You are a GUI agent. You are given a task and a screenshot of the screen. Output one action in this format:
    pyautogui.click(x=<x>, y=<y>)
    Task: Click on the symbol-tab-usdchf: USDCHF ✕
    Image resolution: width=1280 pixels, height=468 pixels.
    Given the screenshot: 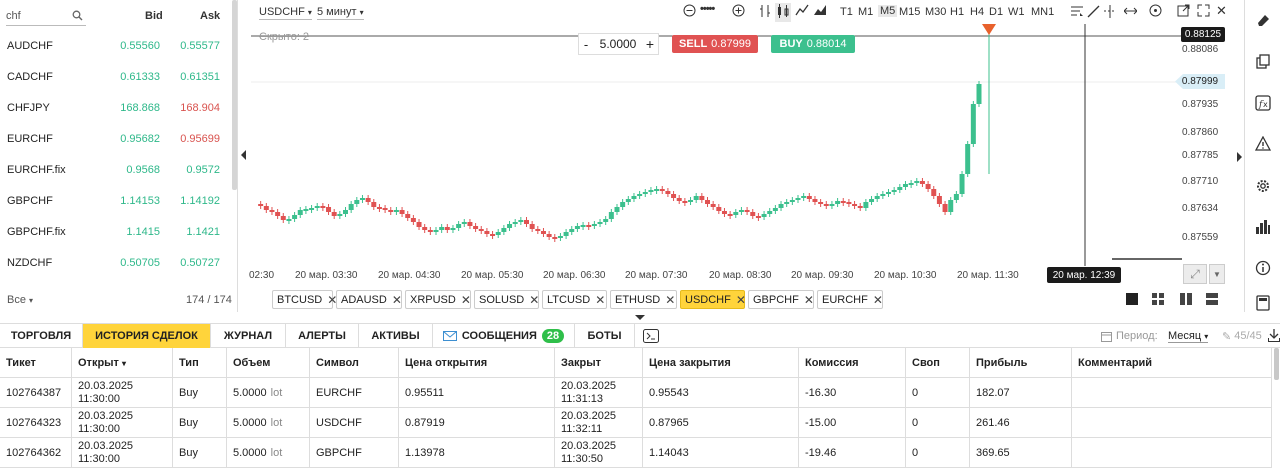 What is the action you would take?
    pyautogui.click(x=713, y=299)
    